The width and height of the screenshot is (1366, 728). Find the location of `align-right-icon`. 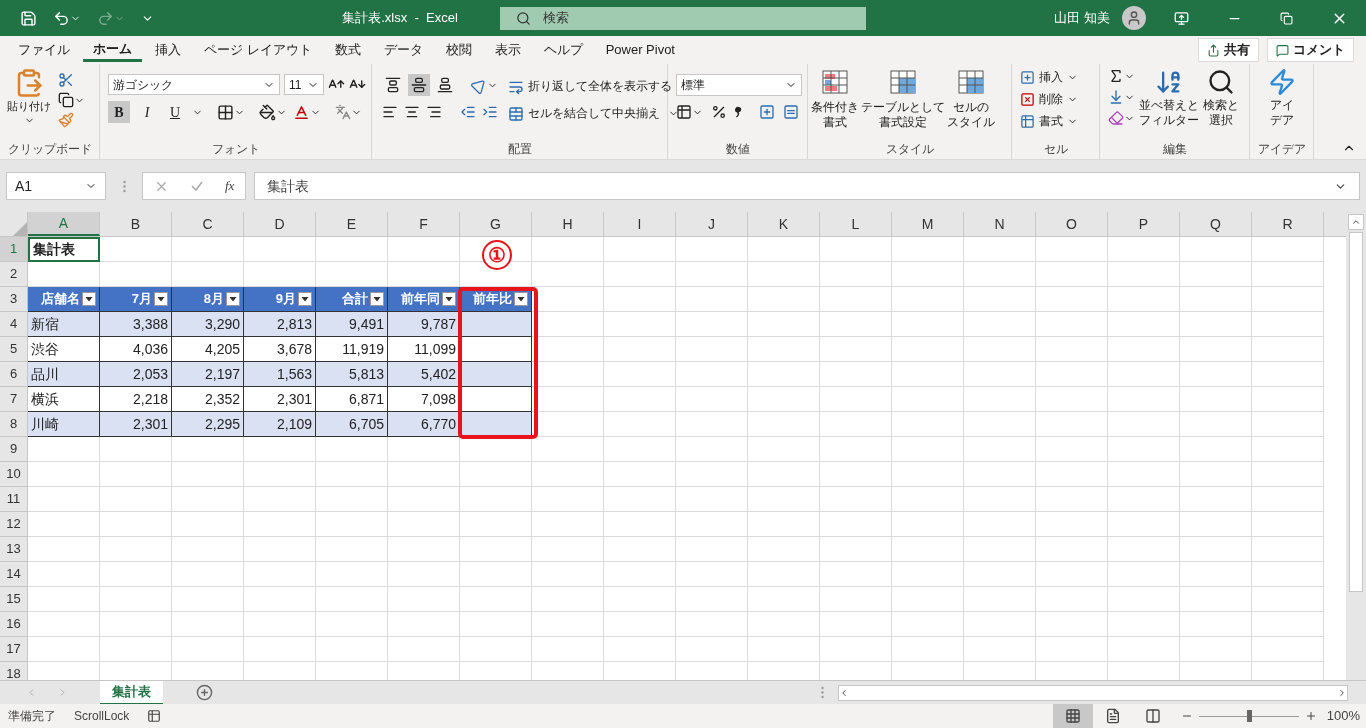

align-right-icon is located at coordinates (434, 112).